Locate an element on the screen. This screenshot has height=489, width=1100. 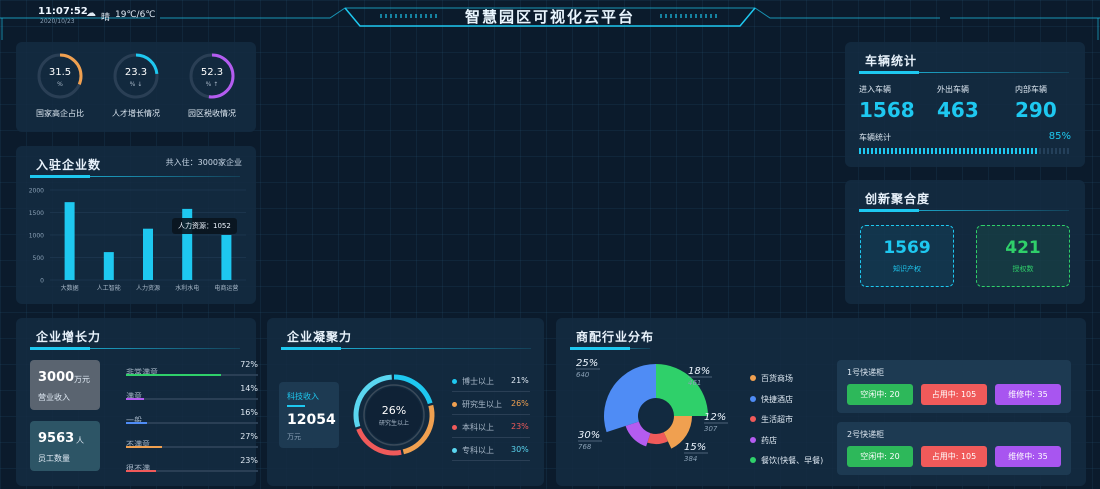
legend-pct: 23% is located at coordinates (520, 426).